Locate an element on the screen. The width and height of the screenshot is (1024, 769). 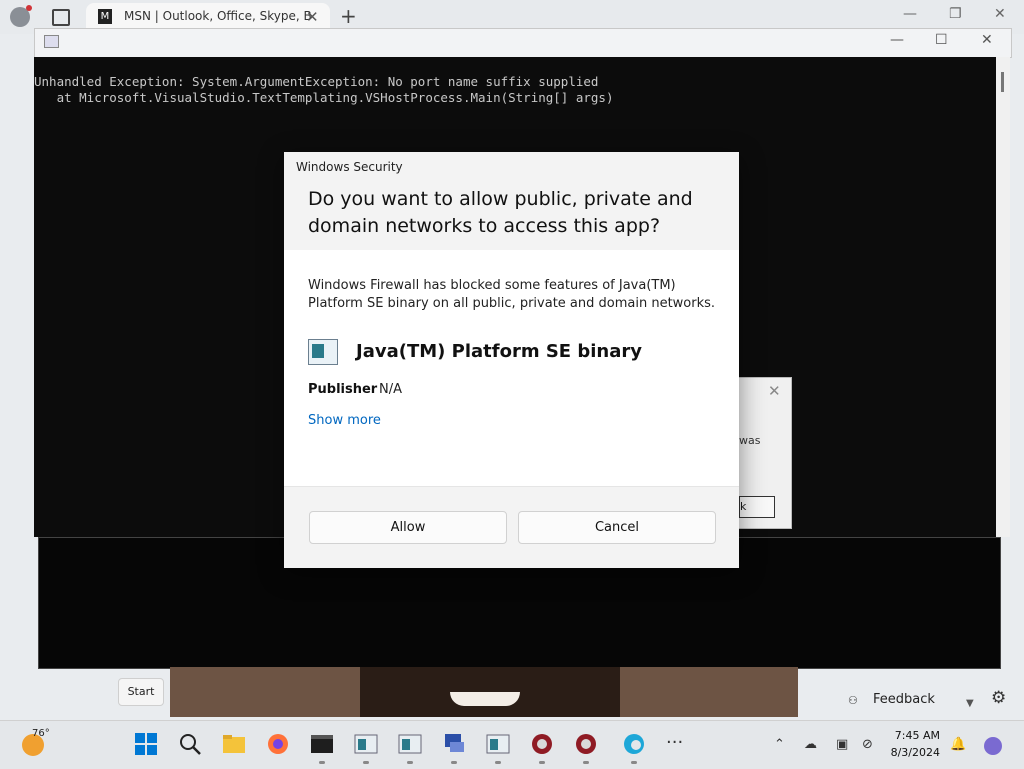
console-close-icon: ✕ is located at coordinates (987, 40).